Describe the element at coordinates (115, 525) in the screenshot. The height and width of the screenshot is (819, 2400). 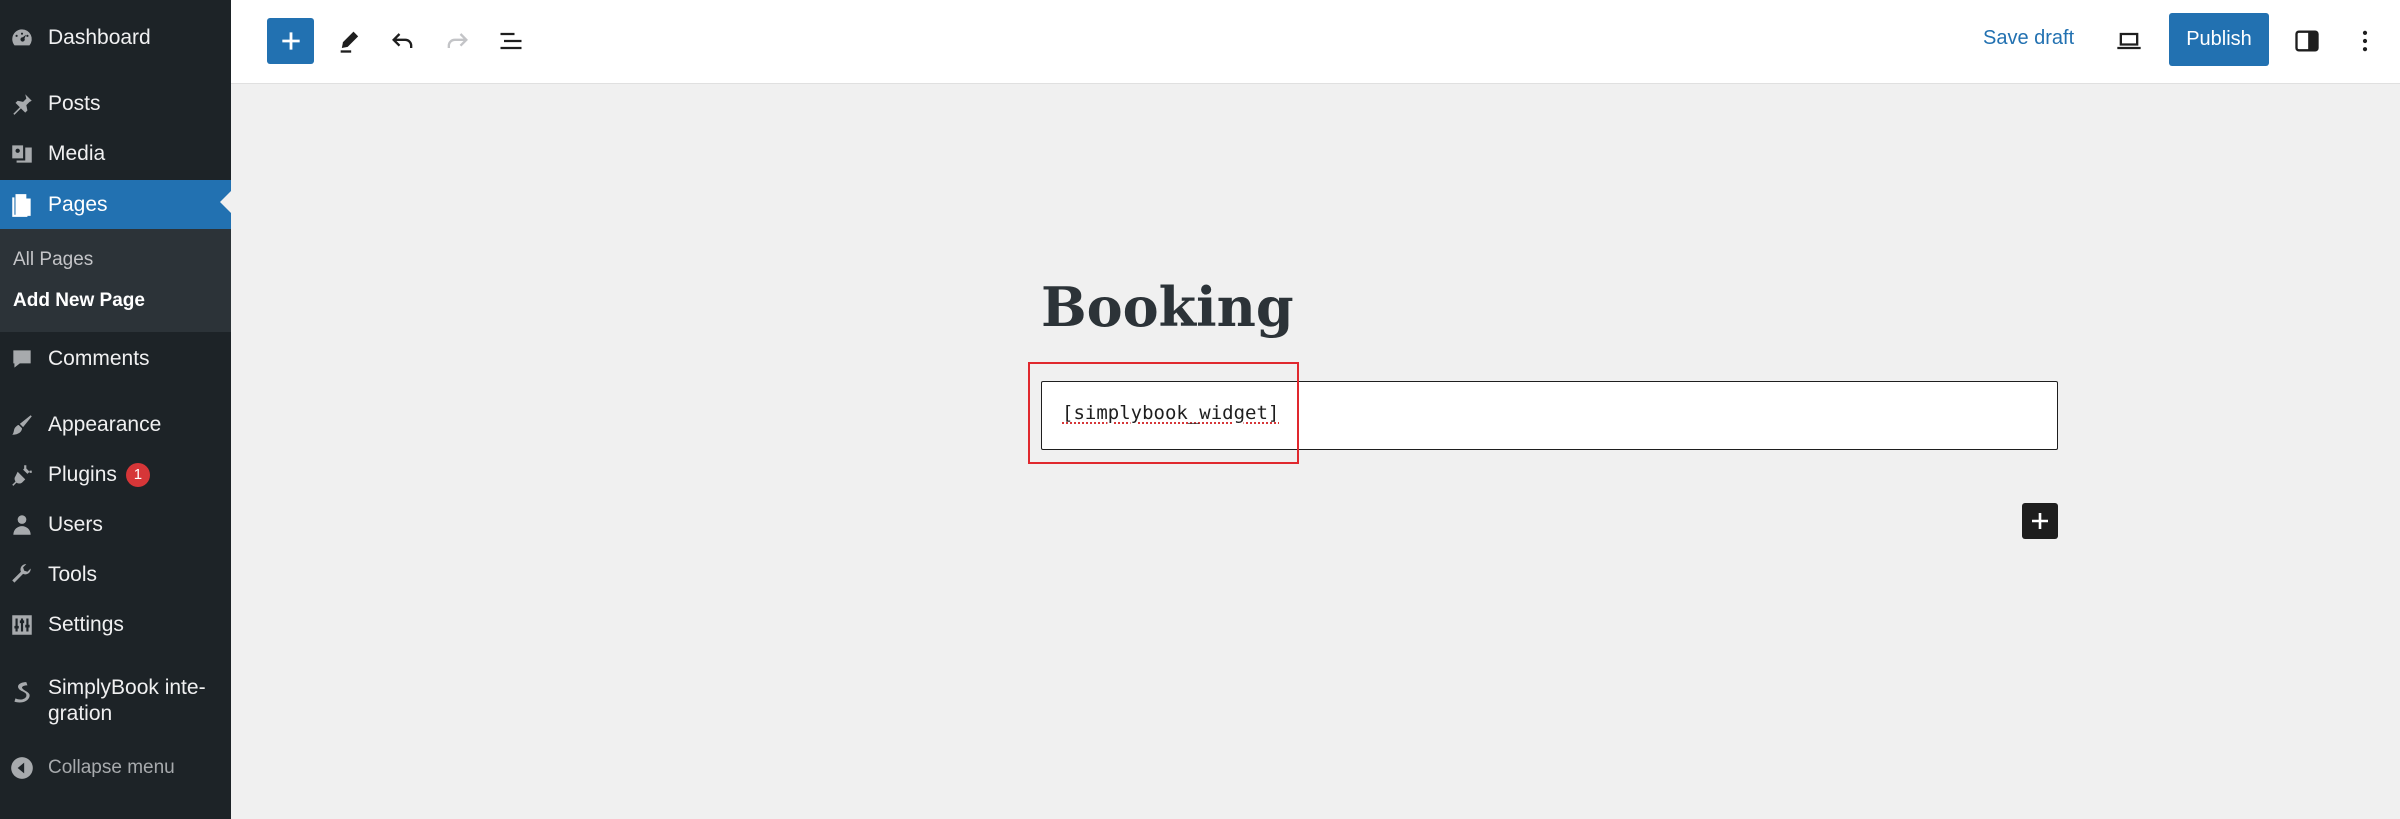
I see `sidebar-item-users: Users` at that location.